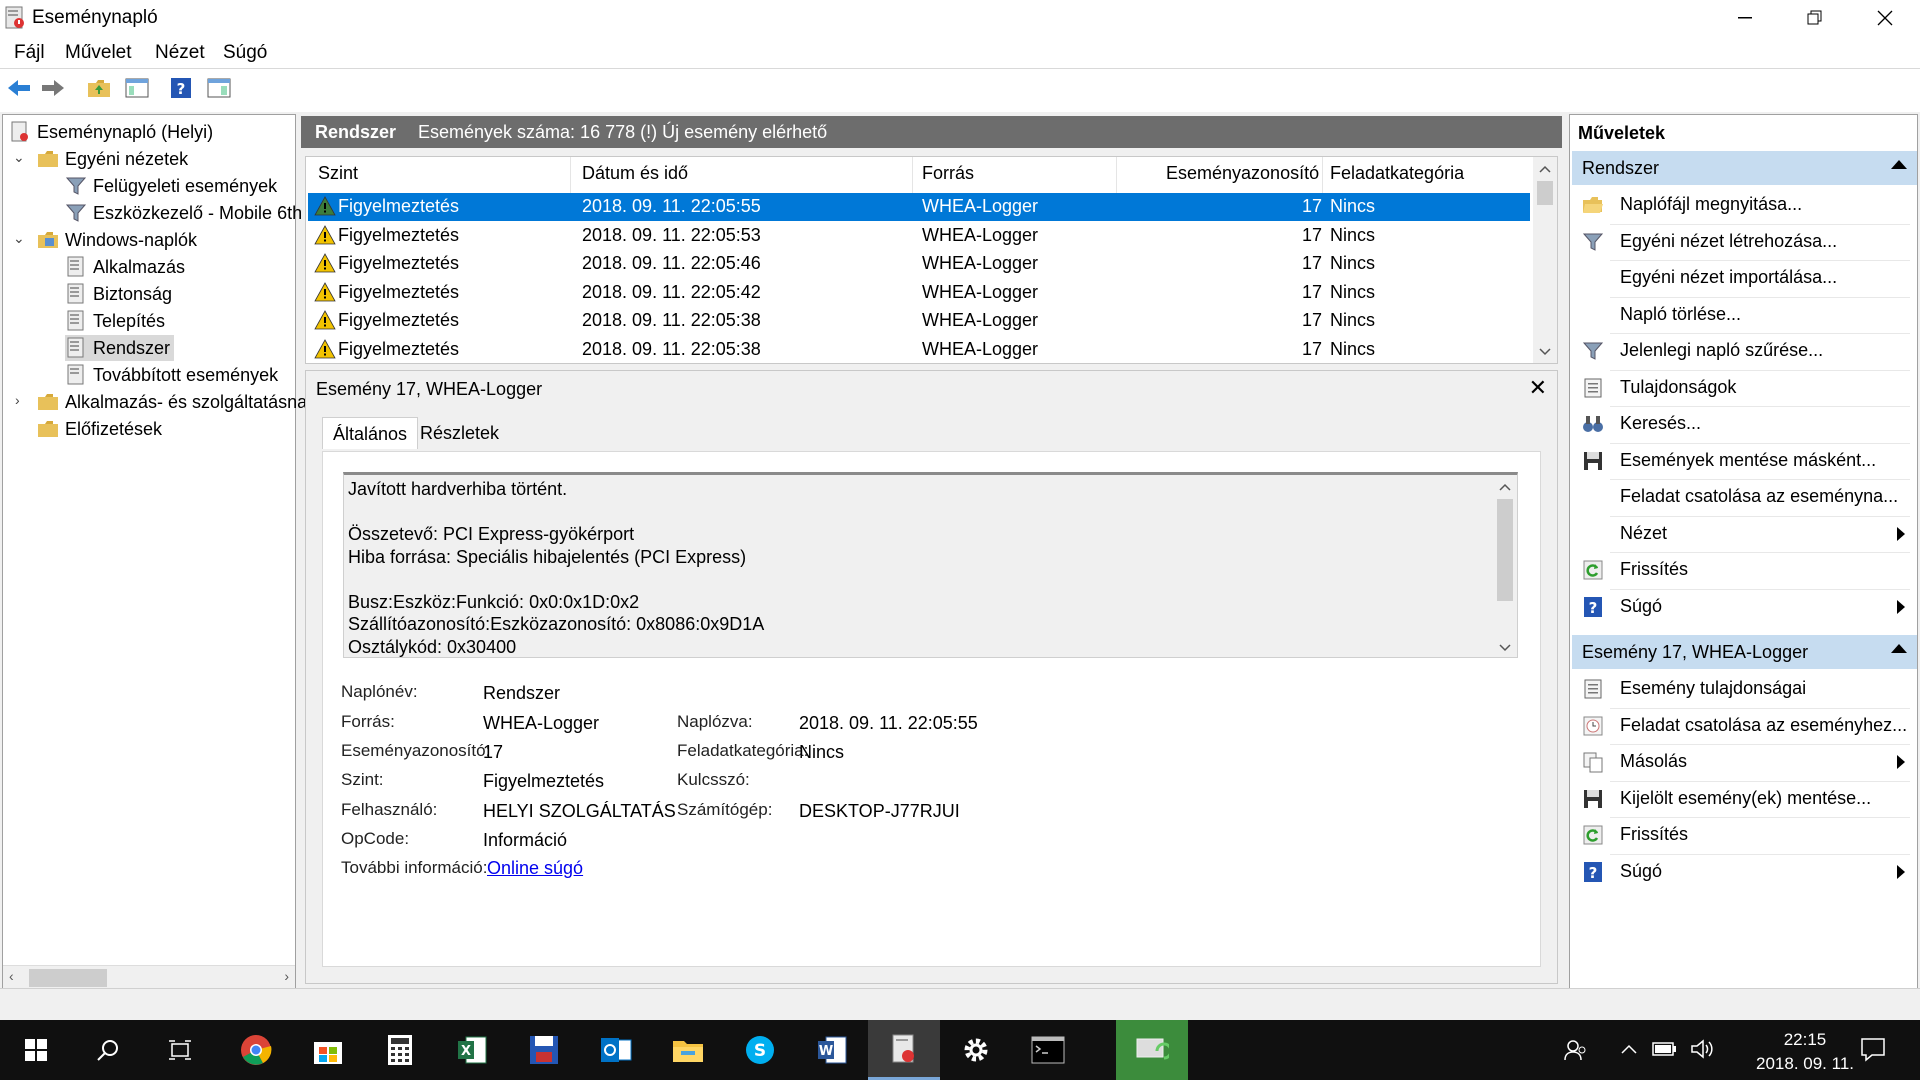 The image size is (1920, 1080). Describe the element at coordinates (1885, 18) in the screenshot. I see `close-button` at that location.